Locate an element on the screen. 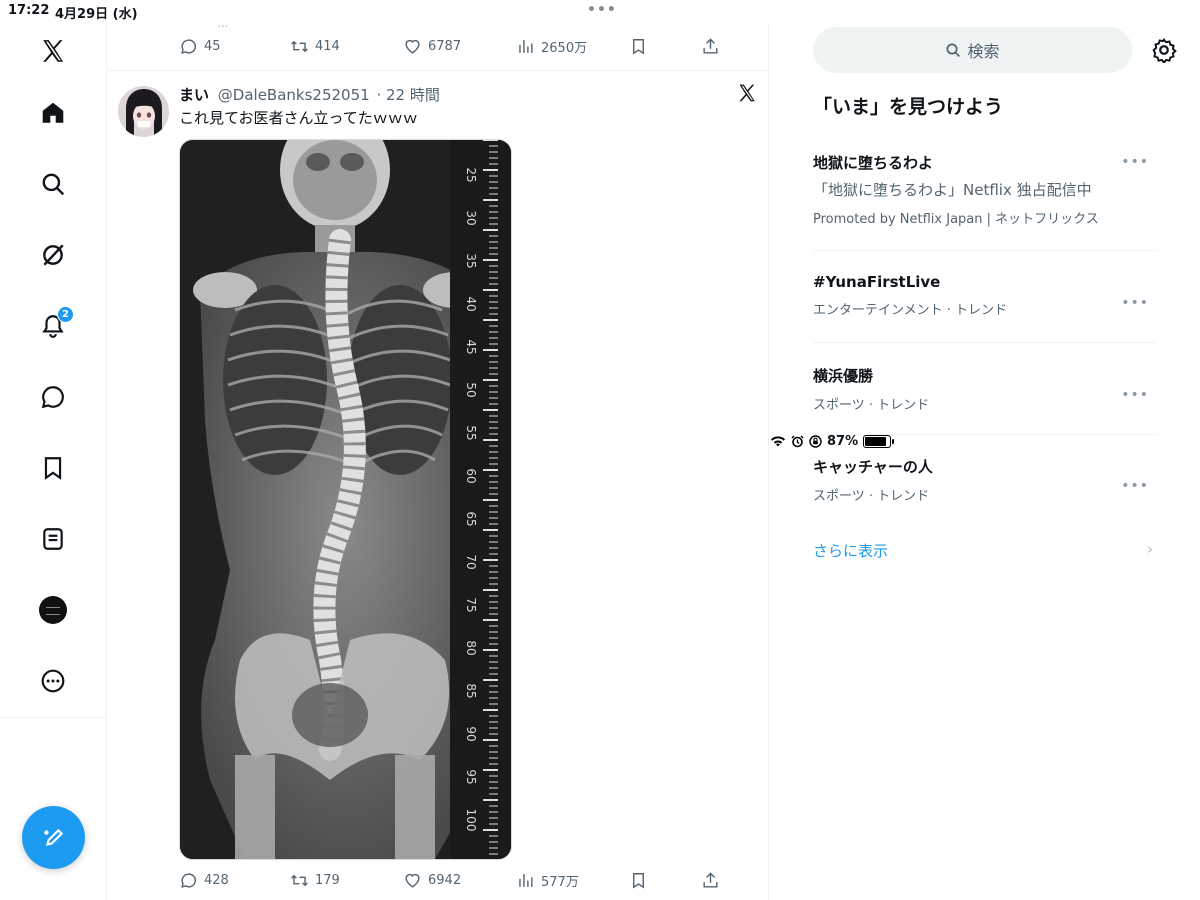 The height and width of the screenshot is (900, 1200). show-more-label: さらに表示 is located at coordinates (851, 551).